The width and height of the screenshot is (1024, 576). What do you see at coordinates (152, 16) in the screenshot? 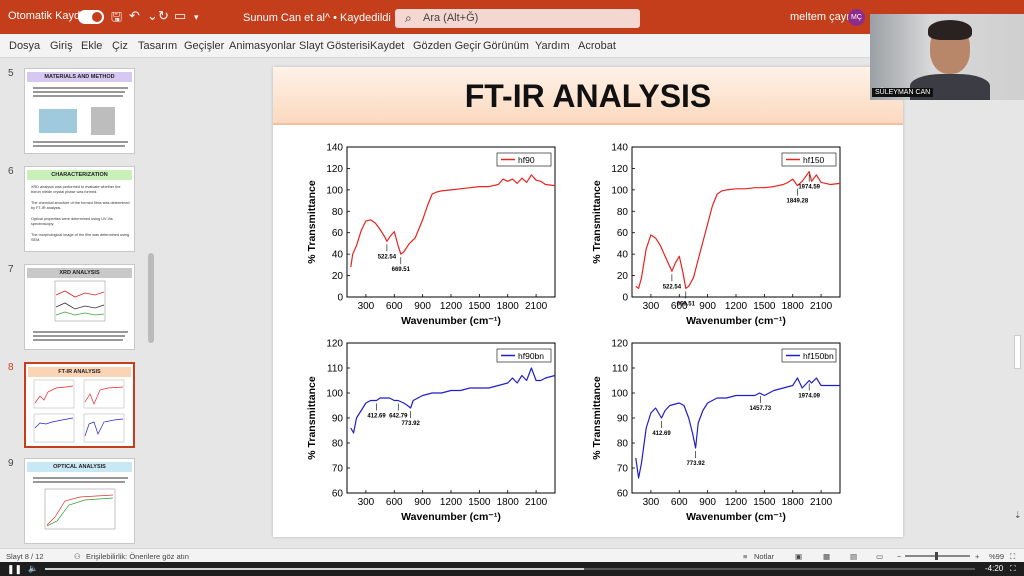
I see `undo-dropdown-icon: ⌄` at bounding box center [152, 16].